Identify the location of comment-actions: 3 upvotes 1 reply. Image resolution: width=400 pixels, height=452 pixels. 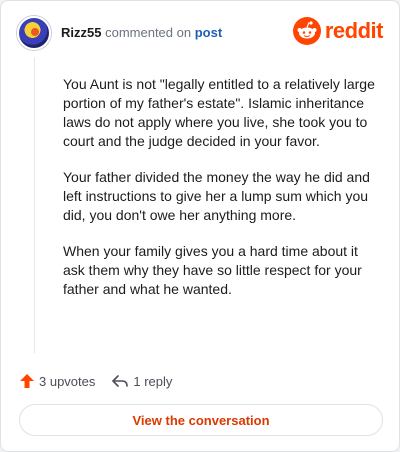
(103, 381).